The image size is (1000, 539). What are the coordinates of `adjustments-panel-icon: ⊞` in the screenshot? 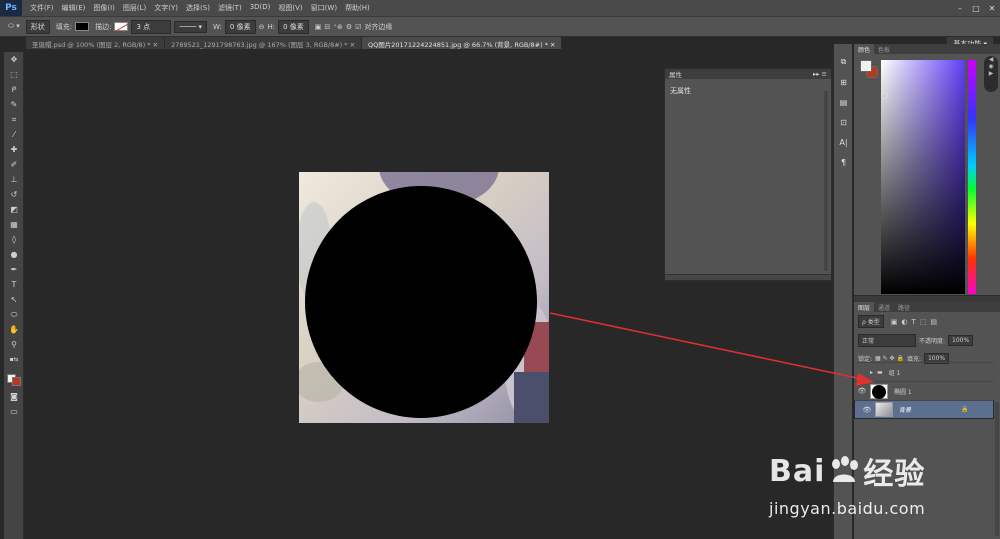 It's located at (843, 82).